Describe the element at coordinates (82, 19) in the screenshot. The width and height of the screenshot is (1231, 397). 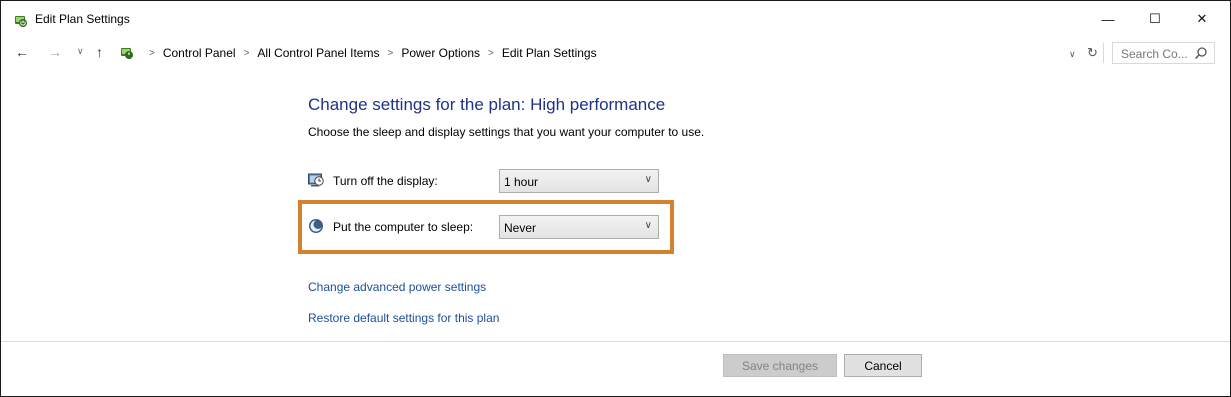
I see `window-title: Edit Plan Settings` at that location.